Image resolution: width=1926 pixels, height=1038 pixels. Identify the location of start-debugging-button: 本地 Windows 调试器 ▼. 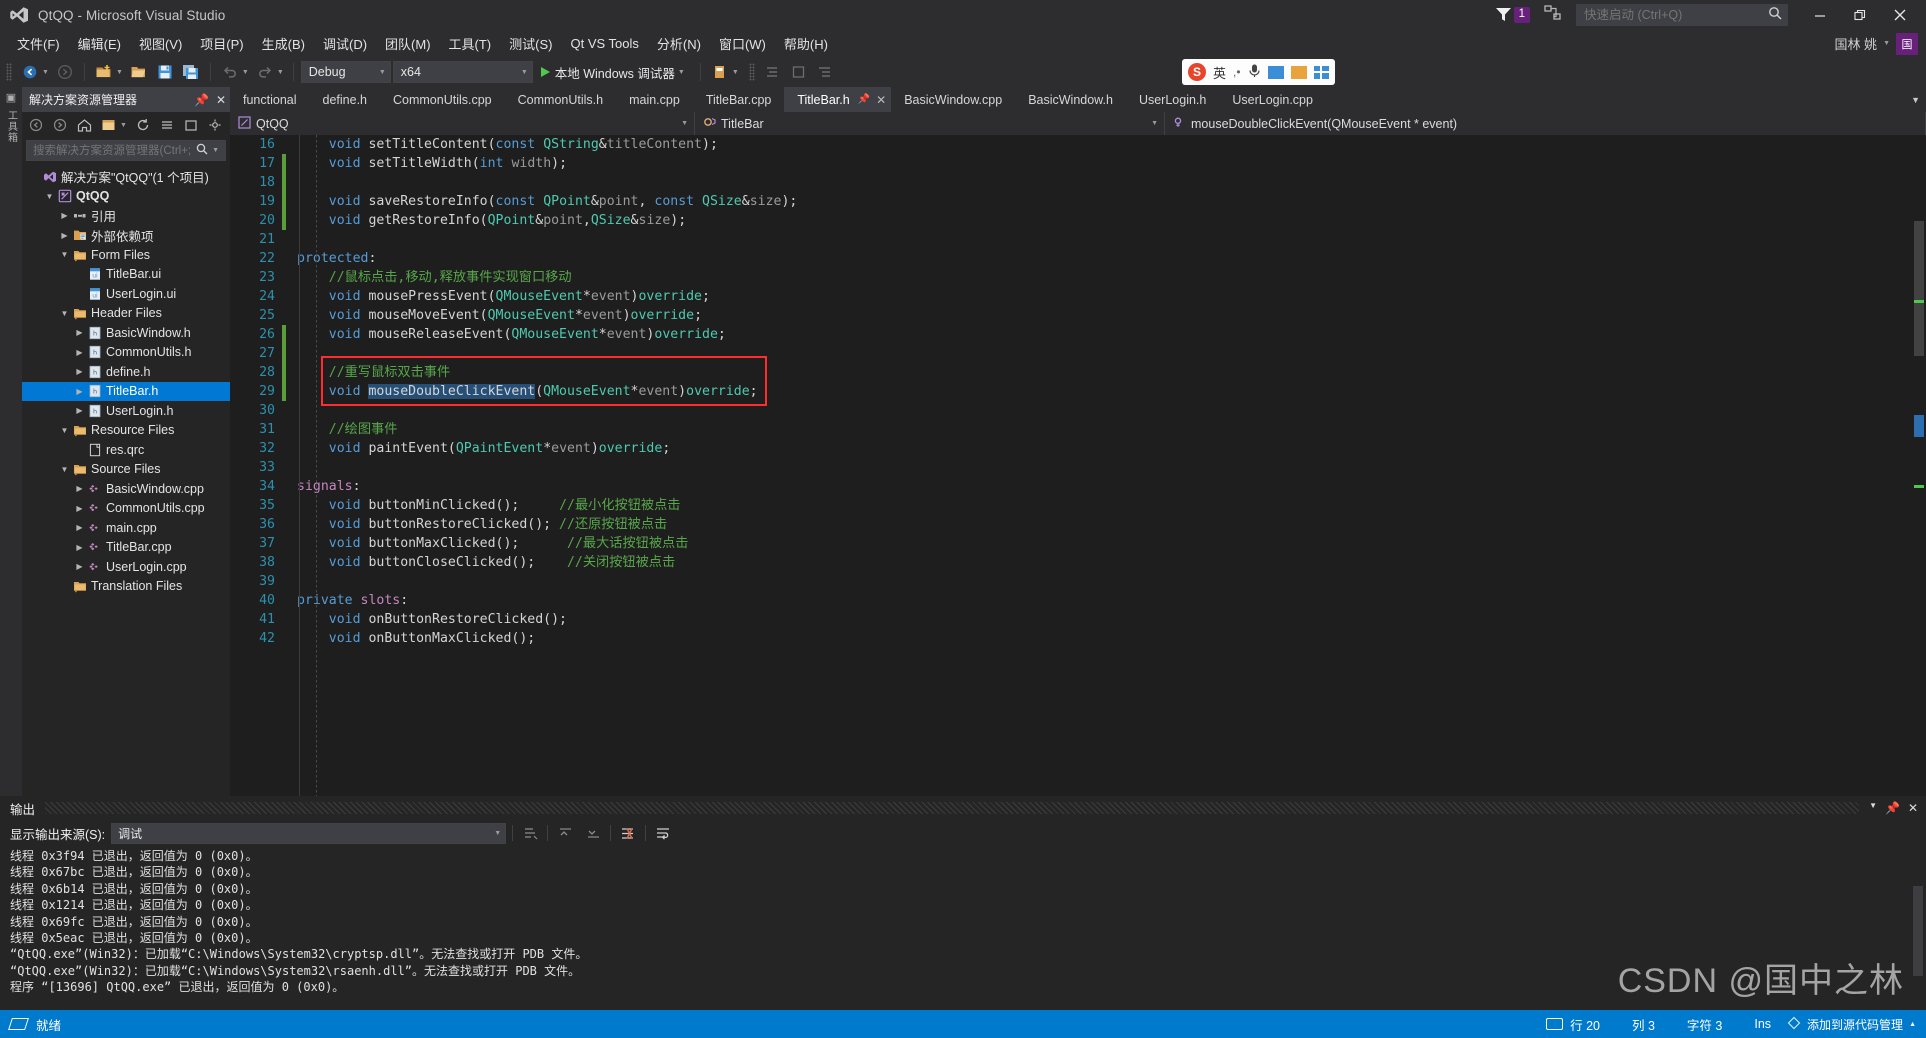
(614, 72).